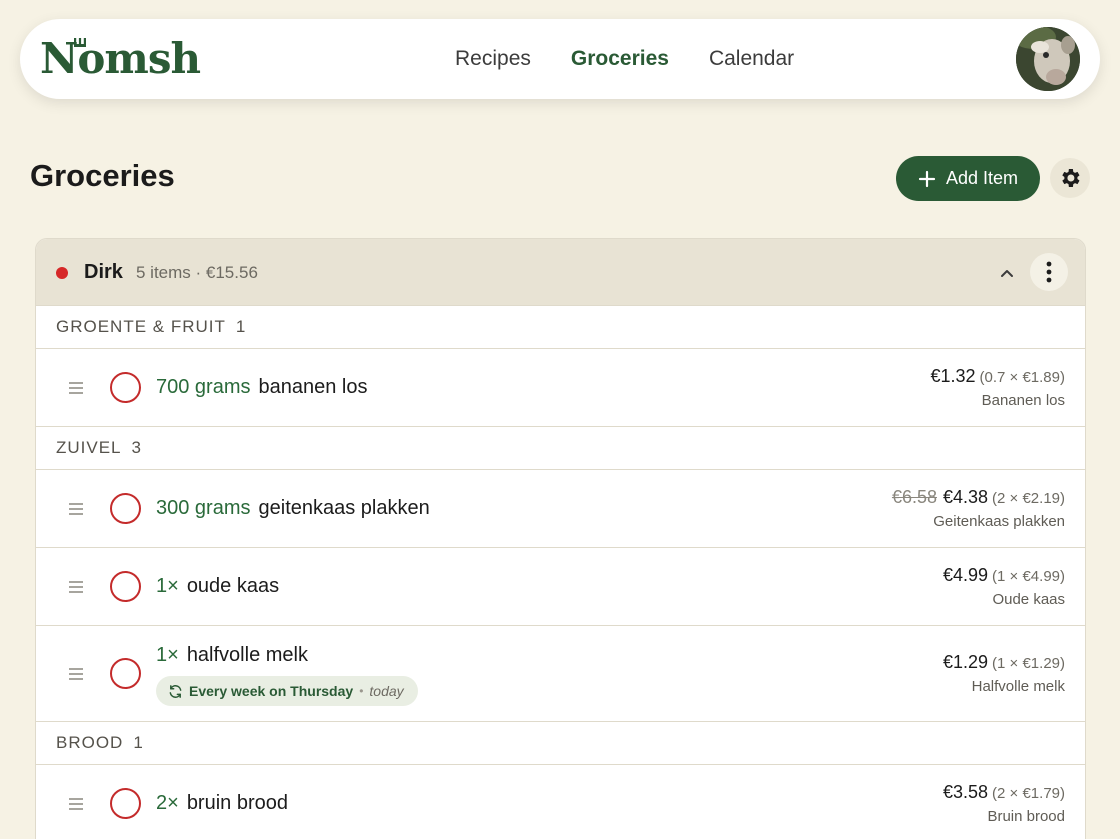 The width and height of the screenshot is (1120, 839). What do you see at coordinates (982, 178) in the screenshot?
I see `add-item-label: Add Item` at bounding box center [982, 178].